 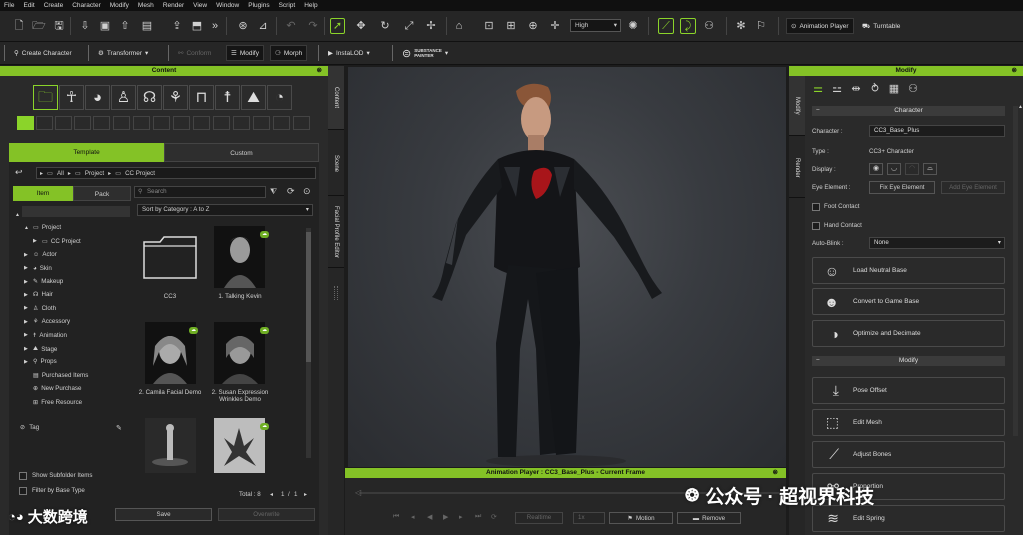 What do you see at coordinates (291, 191) in the screenshot?
I see `refresh-icon: ⟳` at bounding box center [291, 191].